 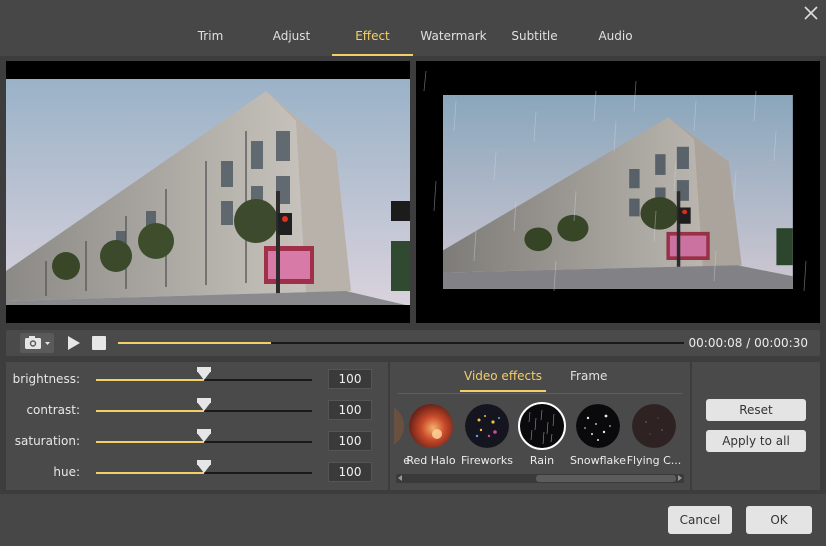 I want to click on tab-effect: Effect, so click(x=372, y=38).